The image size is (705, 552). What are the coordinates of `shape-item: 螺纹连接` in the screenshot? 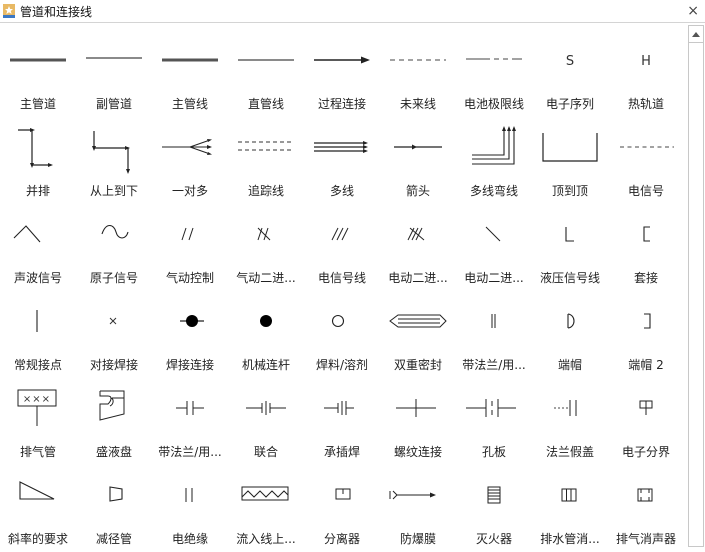 It's located at (418, 421).